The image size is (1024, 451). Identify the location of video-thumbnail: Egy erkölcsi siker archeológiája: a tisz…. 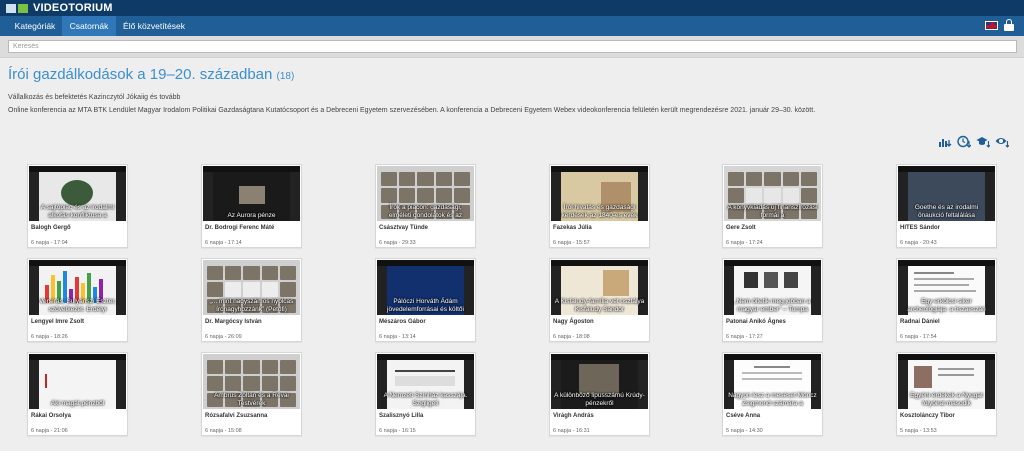
(946, 287).